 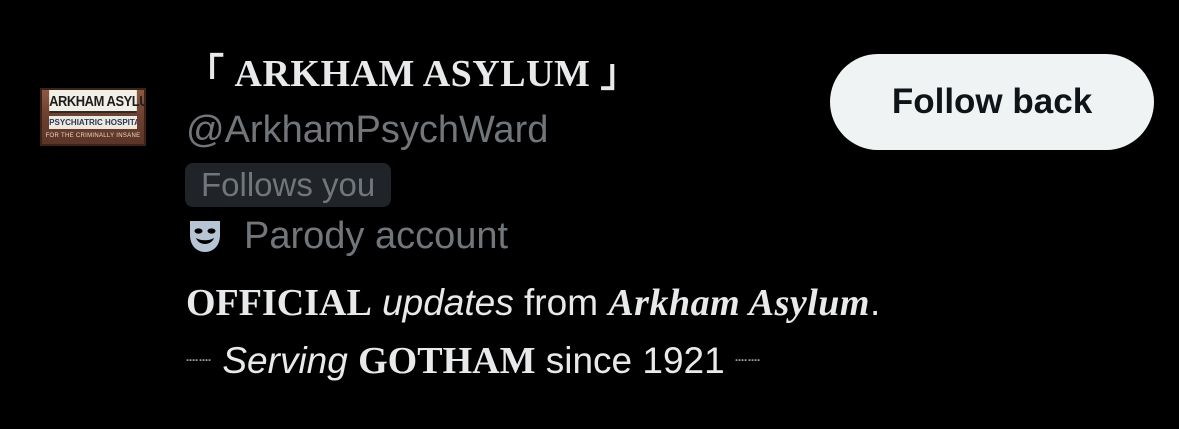 What do you see at coordinates (748, 361) in the screenshot?
I see `bio-dots-right: ┈┈` at bounding box center [748, 361].